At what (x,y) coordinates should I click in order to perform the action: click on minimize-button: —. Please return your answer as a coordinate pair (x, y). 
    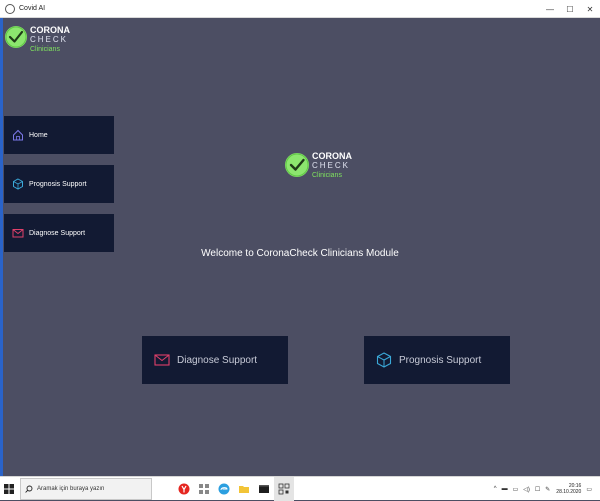
    Looking at the image, I should click on (550, 9).